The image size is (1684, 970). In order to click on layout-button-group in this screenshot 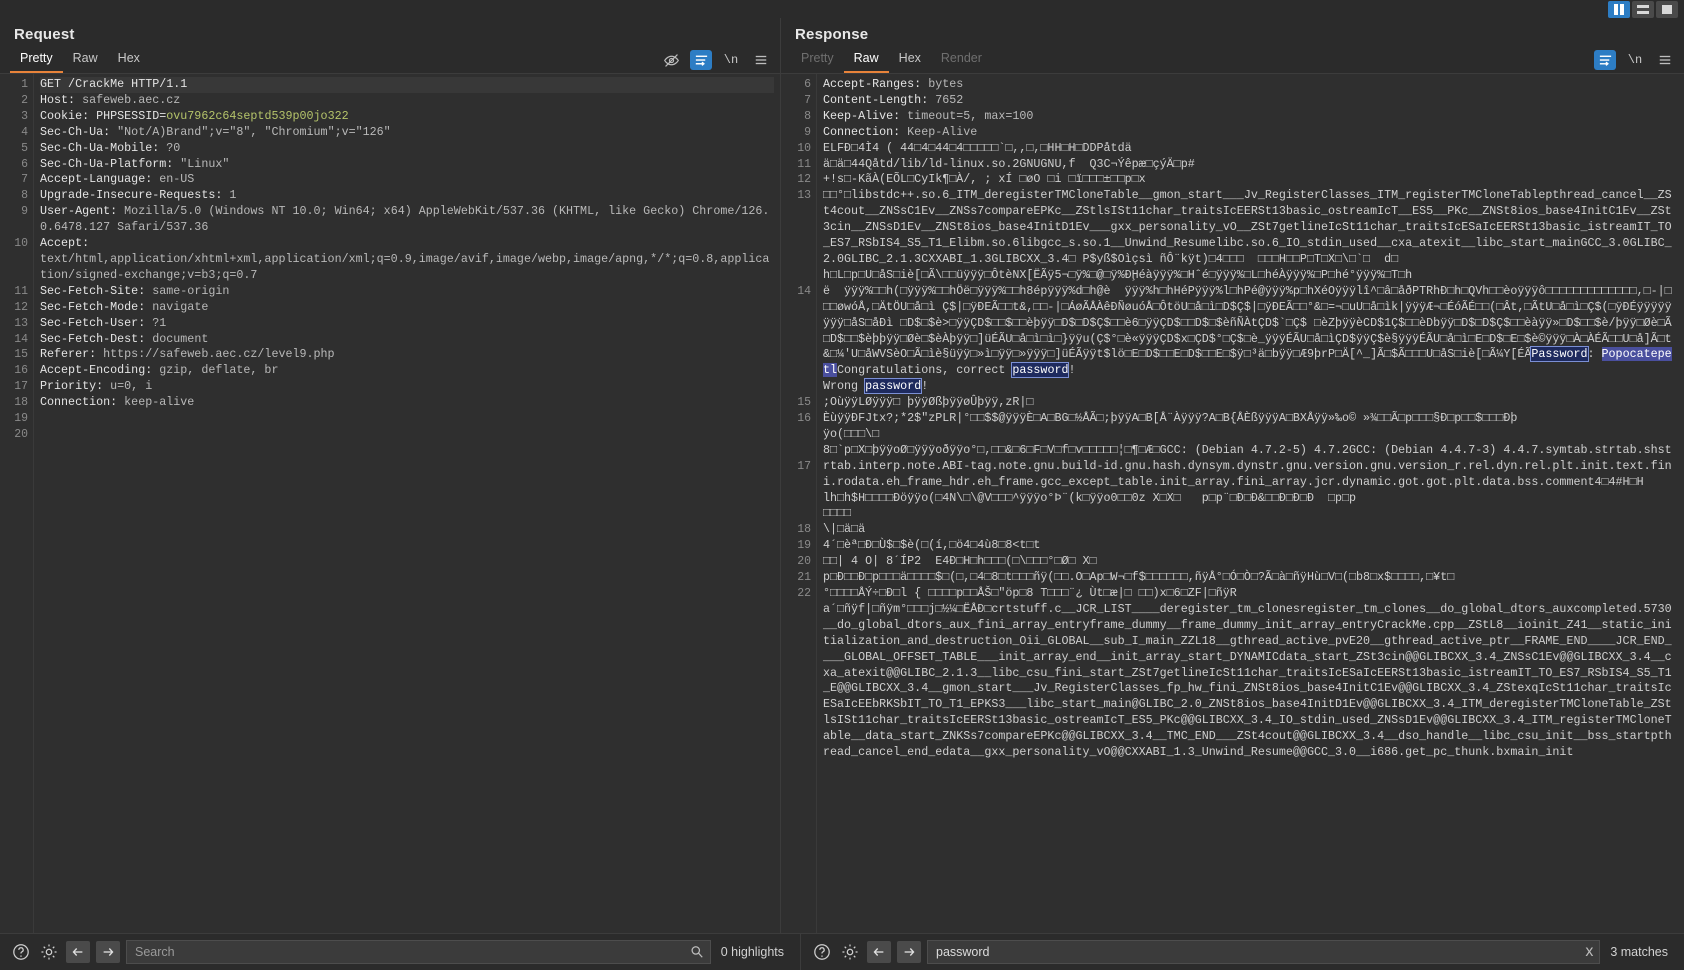, I will do `click(1643, 9)`.